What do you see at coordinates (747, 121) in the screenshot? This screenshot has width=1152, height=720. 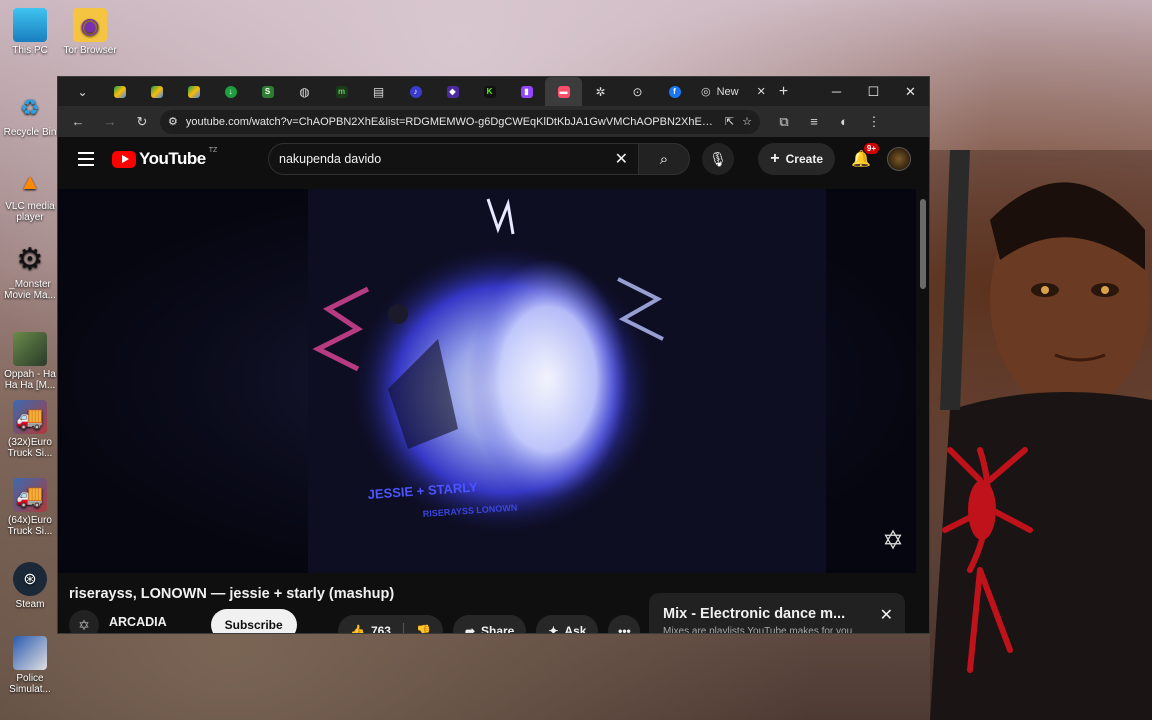 I see `bookmark-star-icon: ☆` at bounding box center [747, 121].